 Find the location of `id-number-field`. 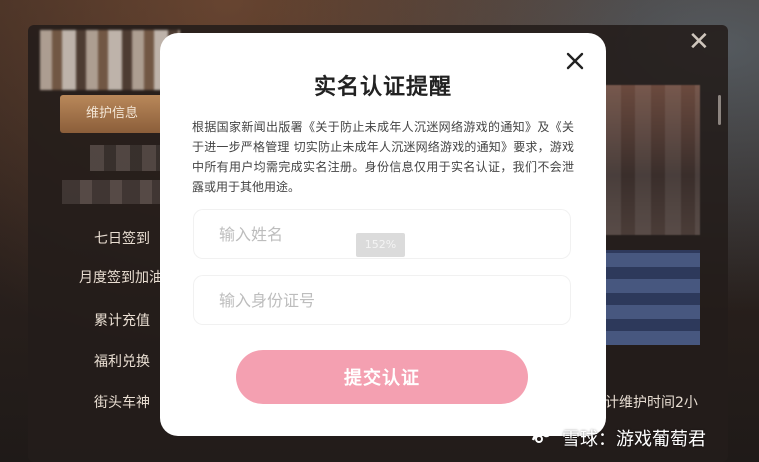

id-number-field is located at coordinates (382, 300).